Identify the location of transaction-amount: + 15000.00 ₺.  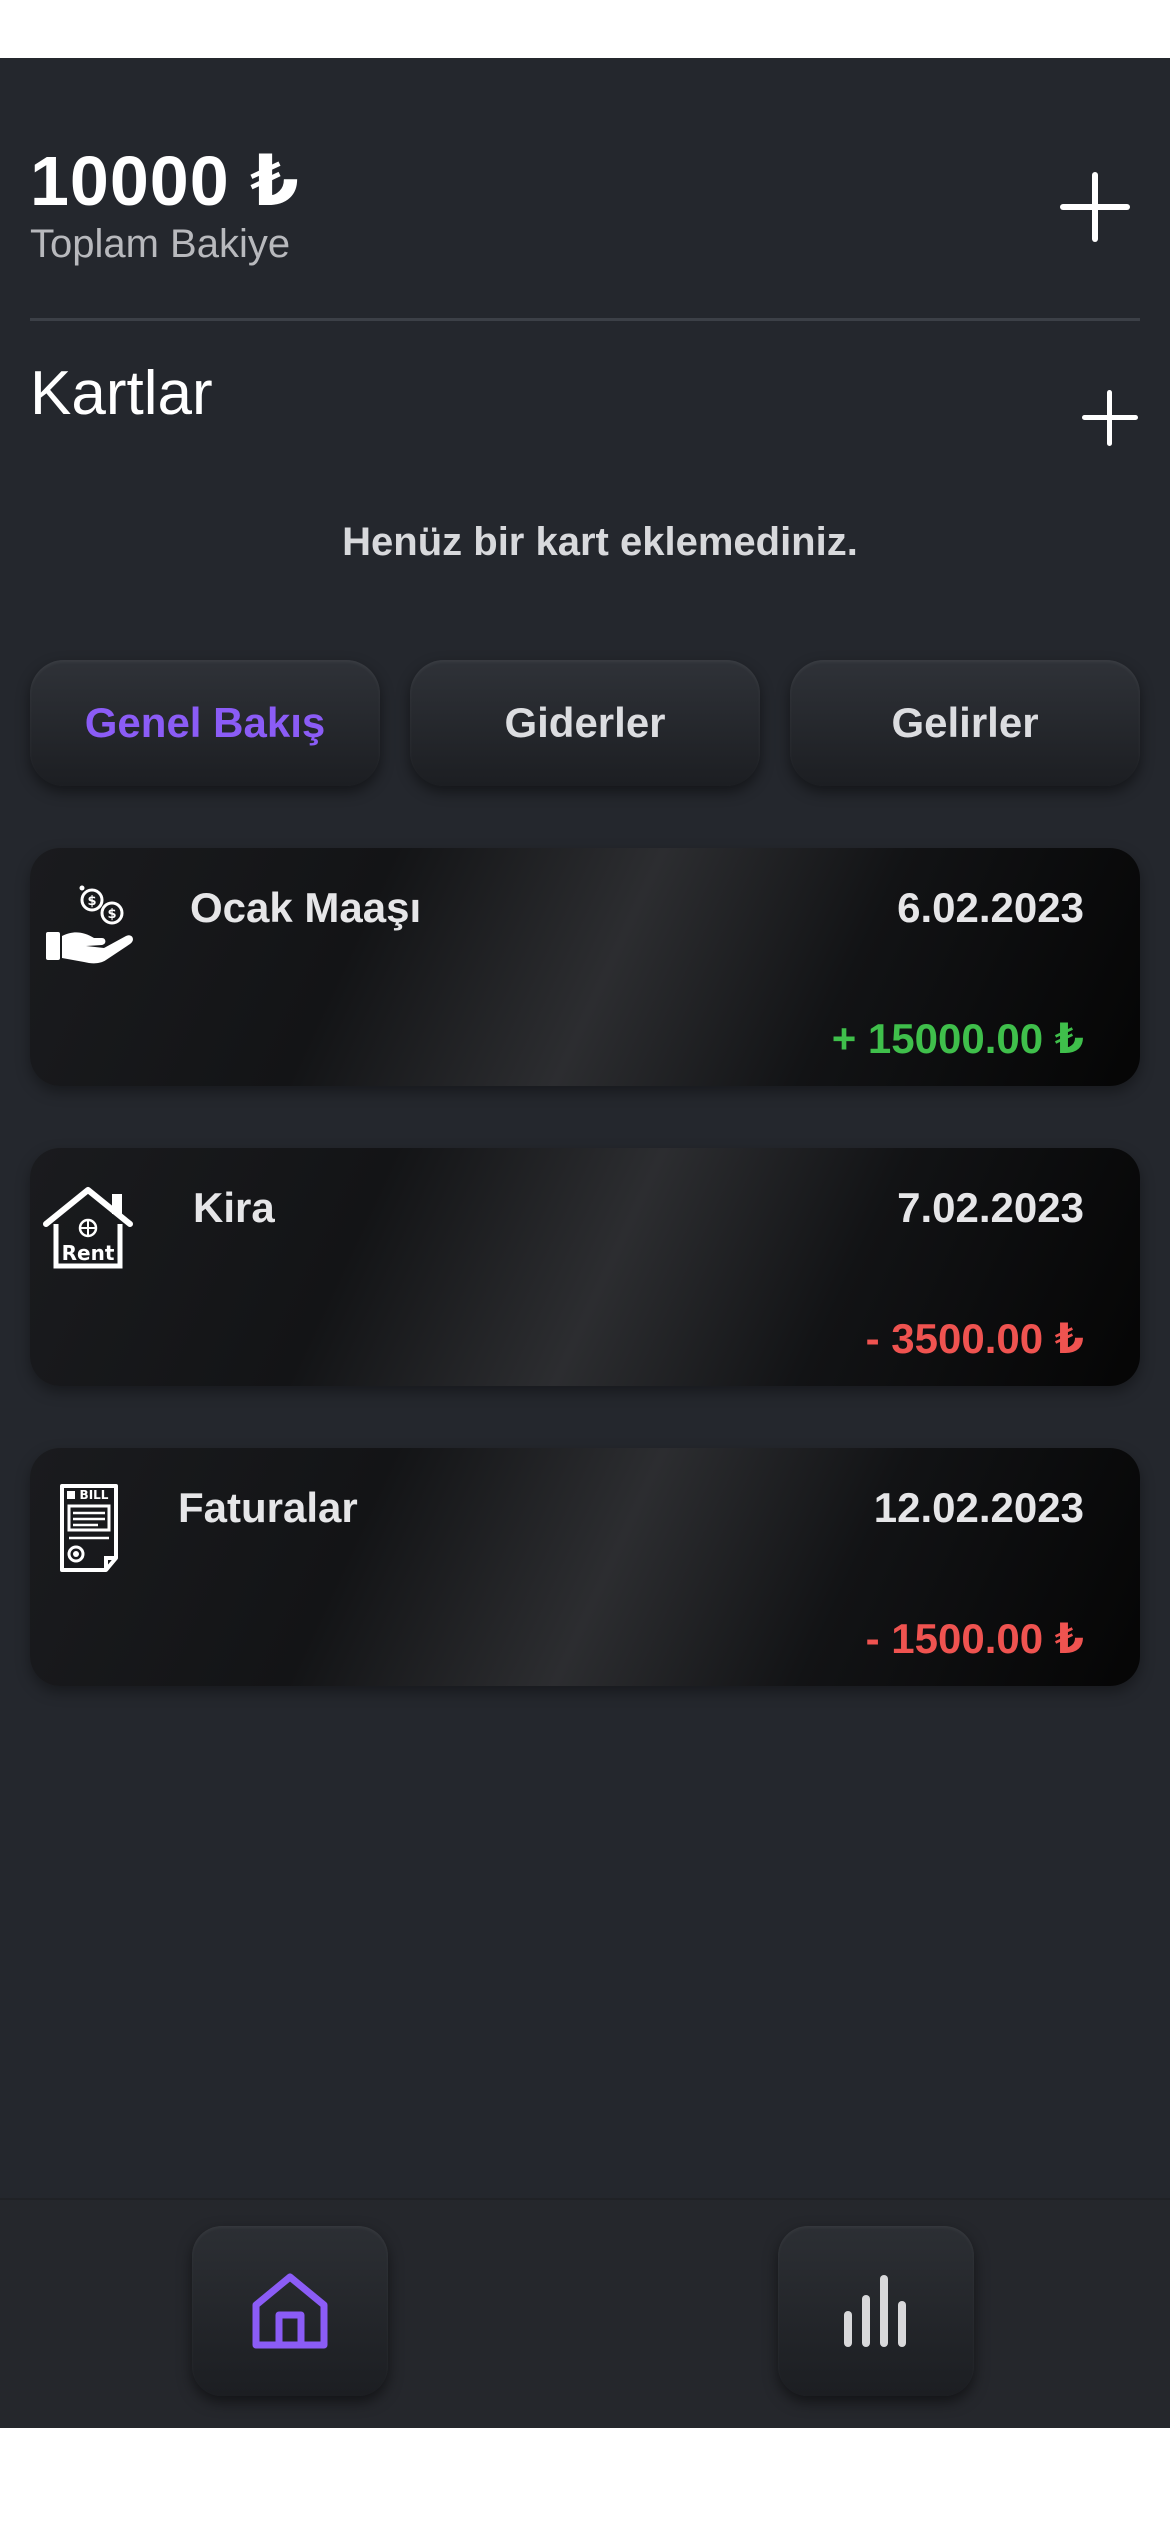
(957, 1038).